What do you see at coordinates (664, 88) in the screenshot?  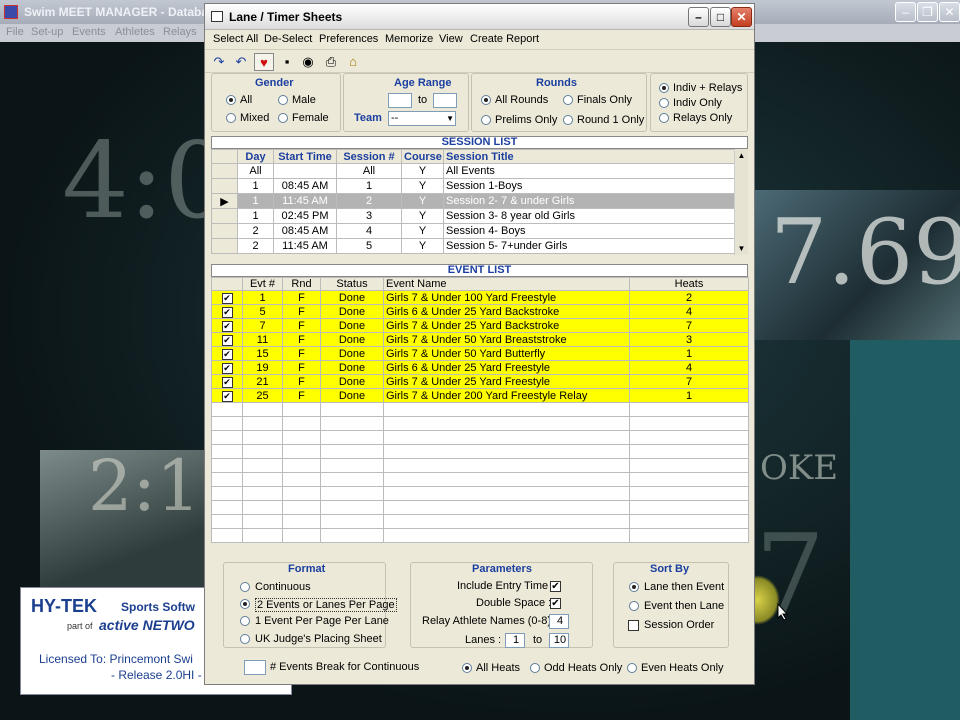 I see `indiv-relays-radio` at bounding box center [664, 88].